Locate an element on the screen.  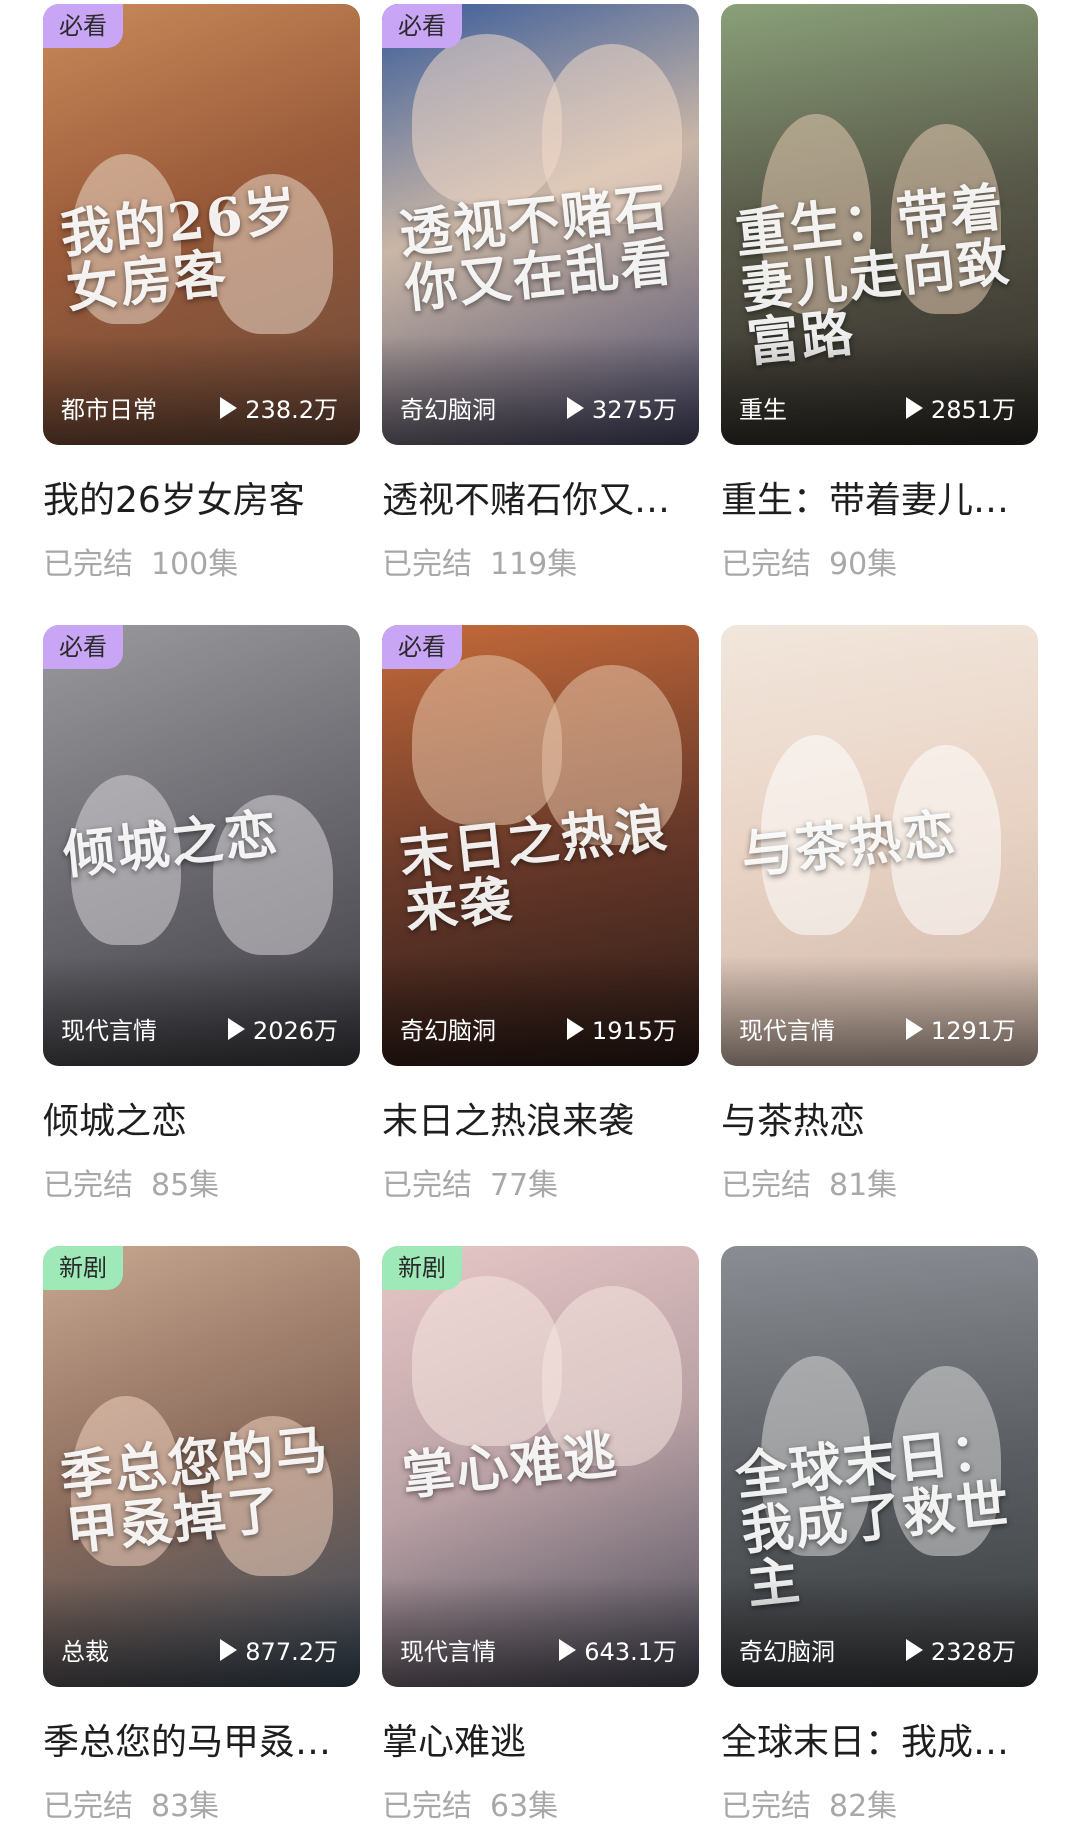
play-count: 877.2万 is located at coordinates (279, 1649).